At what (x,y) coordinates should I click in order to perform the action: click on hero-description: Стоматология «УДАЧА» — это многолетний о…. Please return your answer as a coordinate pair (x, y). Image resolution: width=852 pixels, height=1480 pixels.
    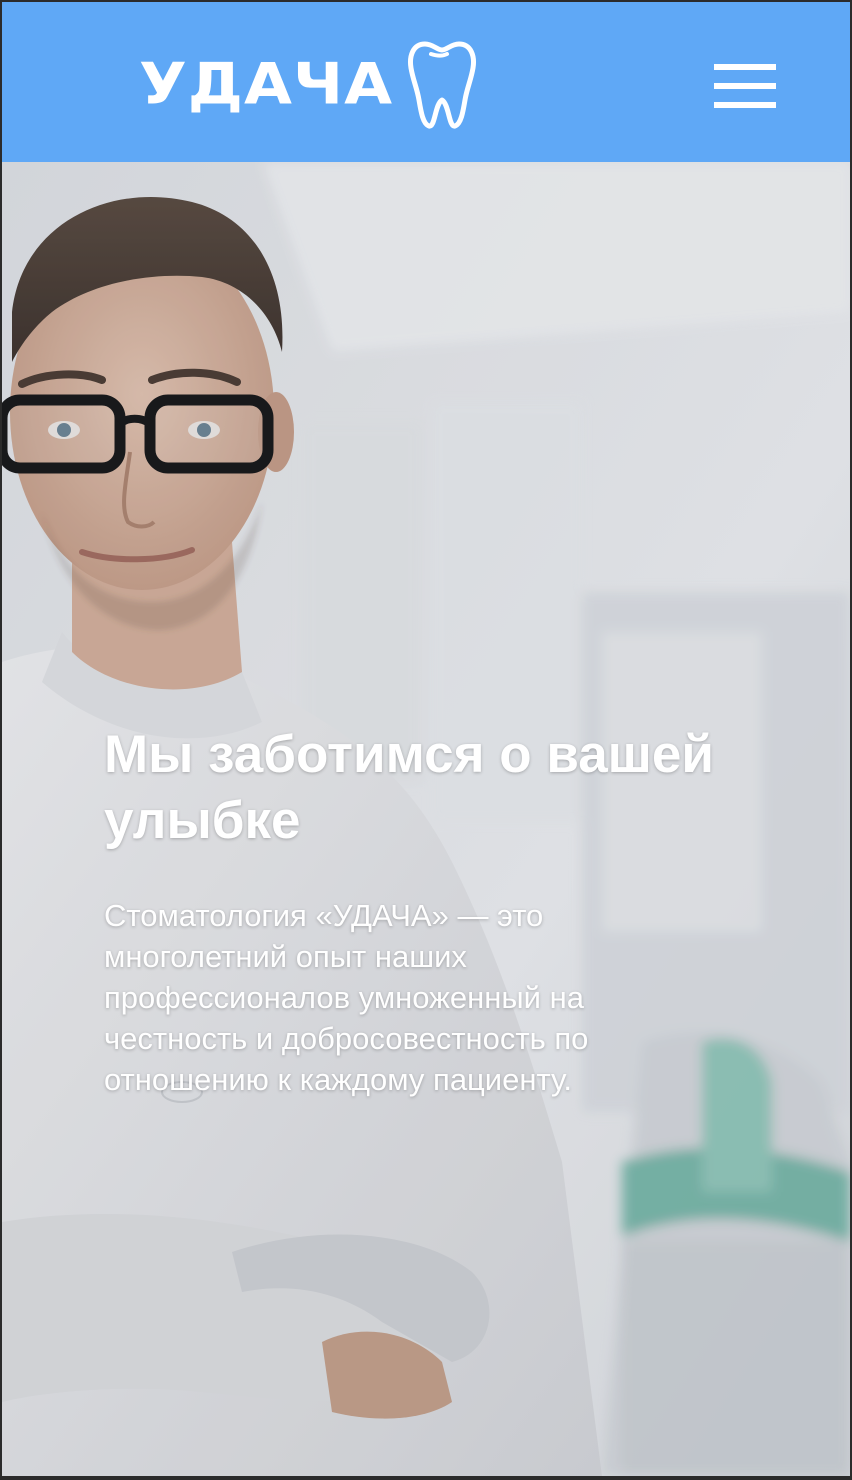
    Looking at the image, I should click on (346, 997).